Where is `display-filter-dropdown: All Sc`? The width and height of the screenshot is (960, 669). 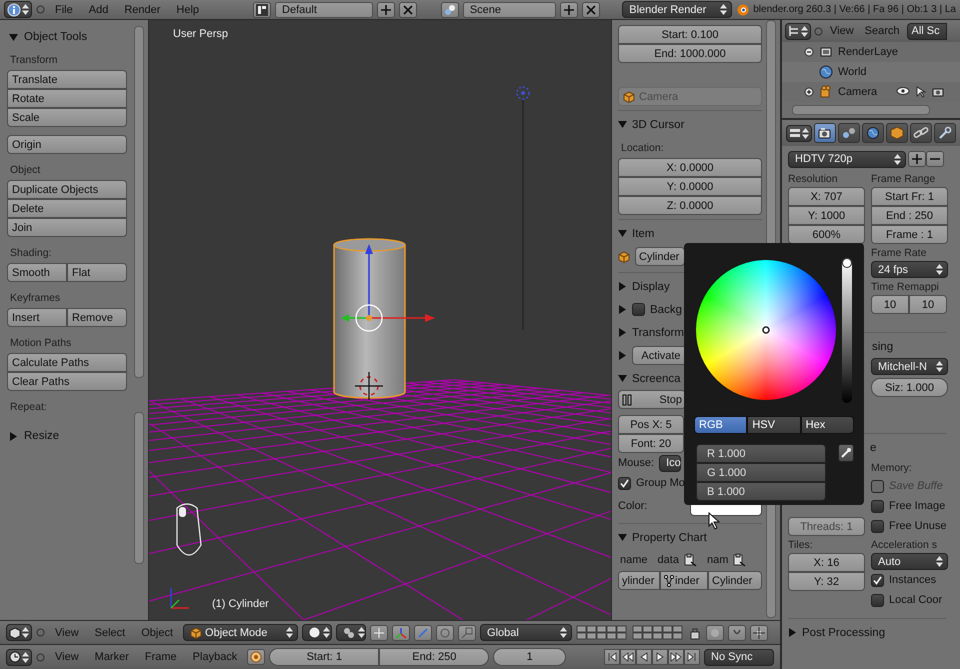 display-filter-dropdown: All Sc is located at coordinates (926, 31).